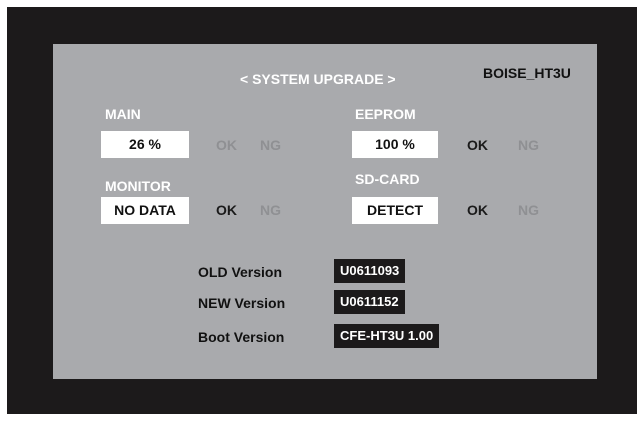 The image size is (644, 421). Describe the element at coordinates (528, 145) in the screenshot. I see `eeprom-ng-status: NG` at that location.